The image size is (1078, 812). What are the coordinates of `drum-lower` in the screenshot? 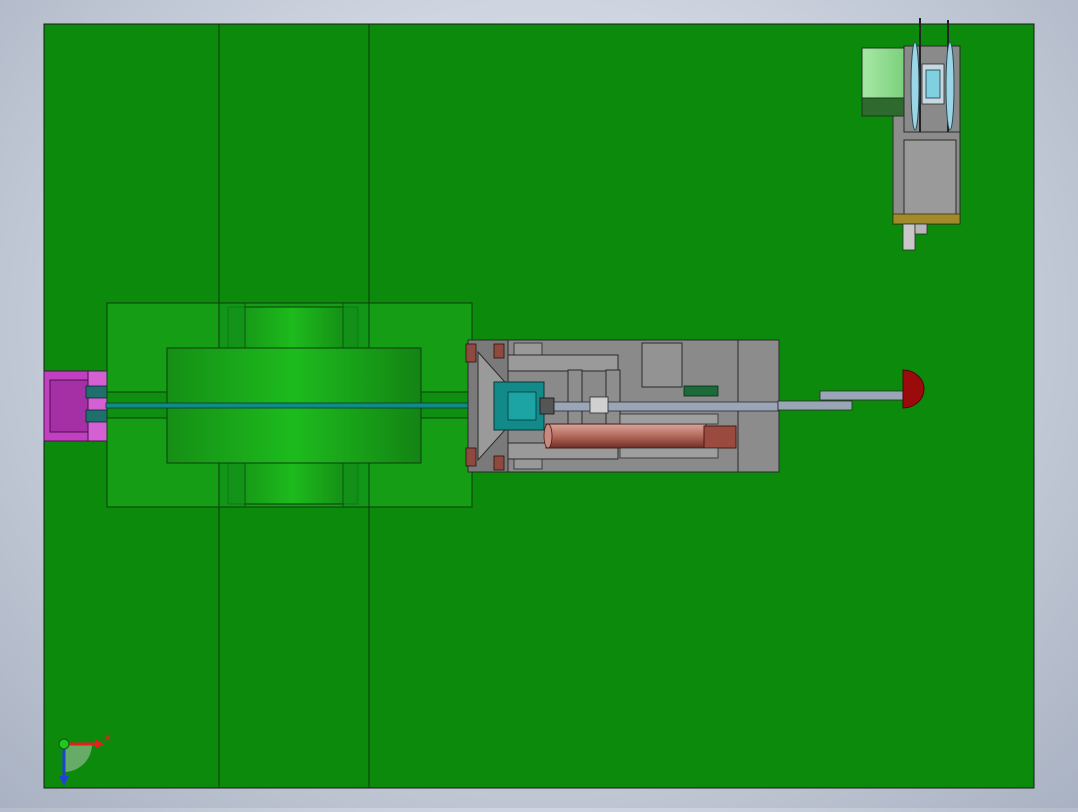 It's located at (293, 483).